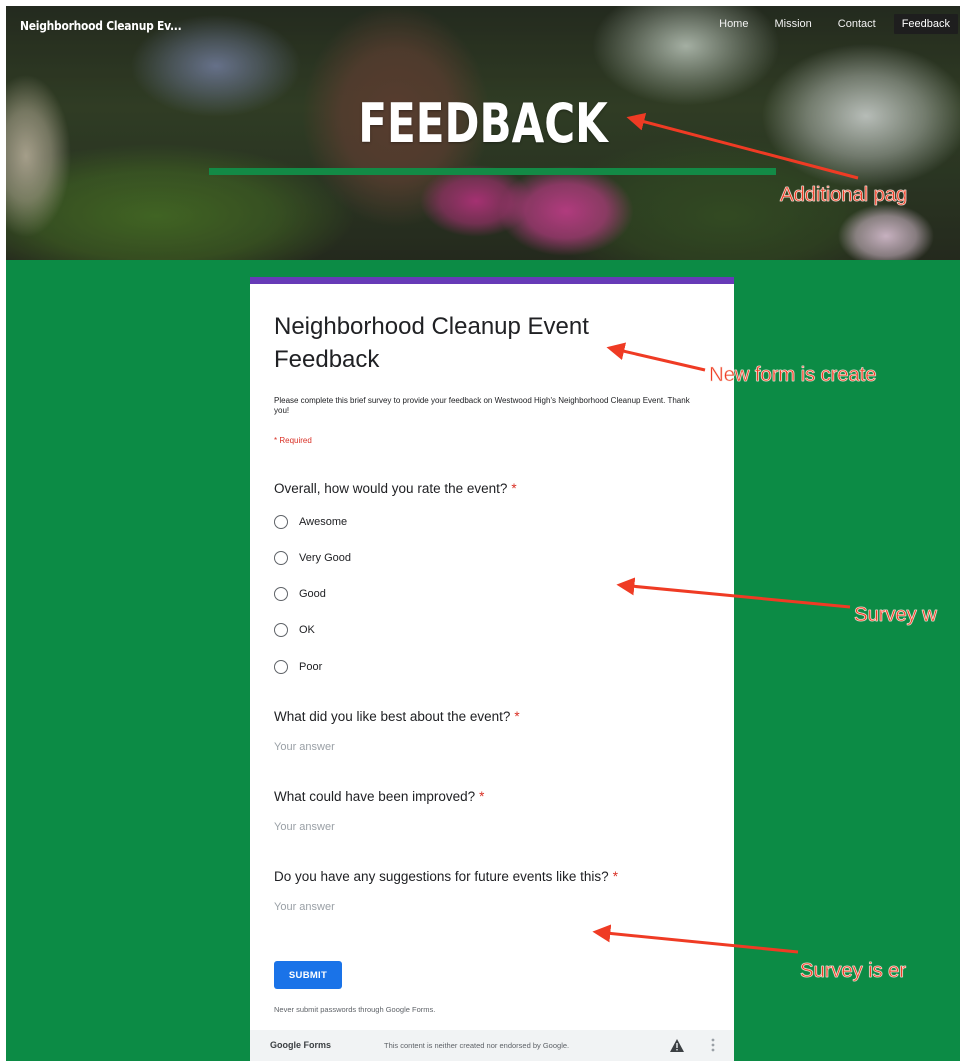 This screenshot has width=960, height=1061. What do you see at coordinates (857, 24) in the screenshot?
I see `nav-contact: Contact` at bounding box center [857, 24].